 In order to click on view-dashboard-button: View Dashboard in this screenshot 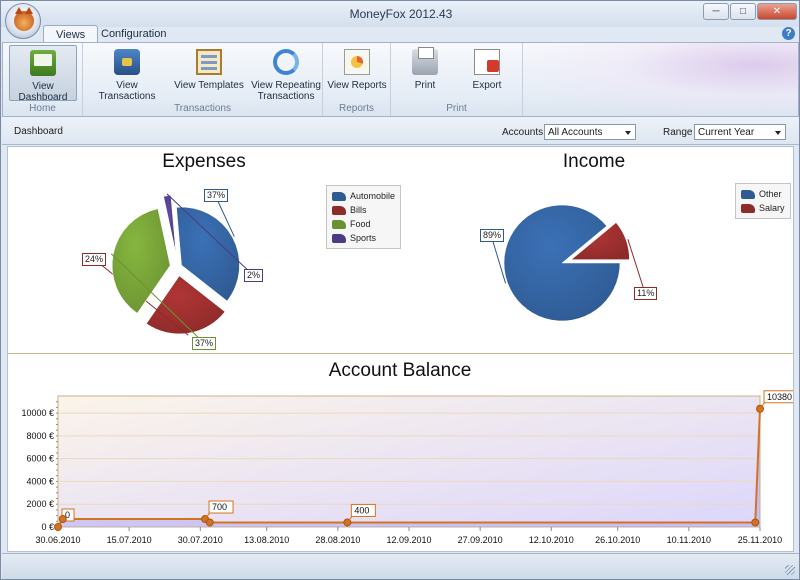, I will do `click(43, 74)`.